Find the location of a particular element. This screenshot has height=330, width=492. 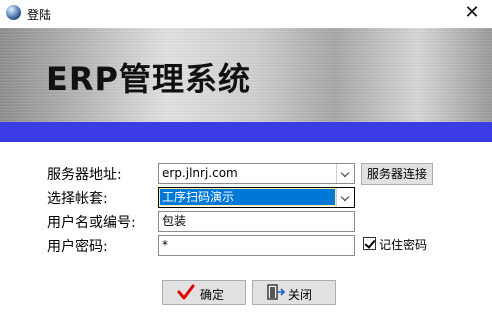

remember-password-label: 记住密码 is located at coordinates (403, 245).